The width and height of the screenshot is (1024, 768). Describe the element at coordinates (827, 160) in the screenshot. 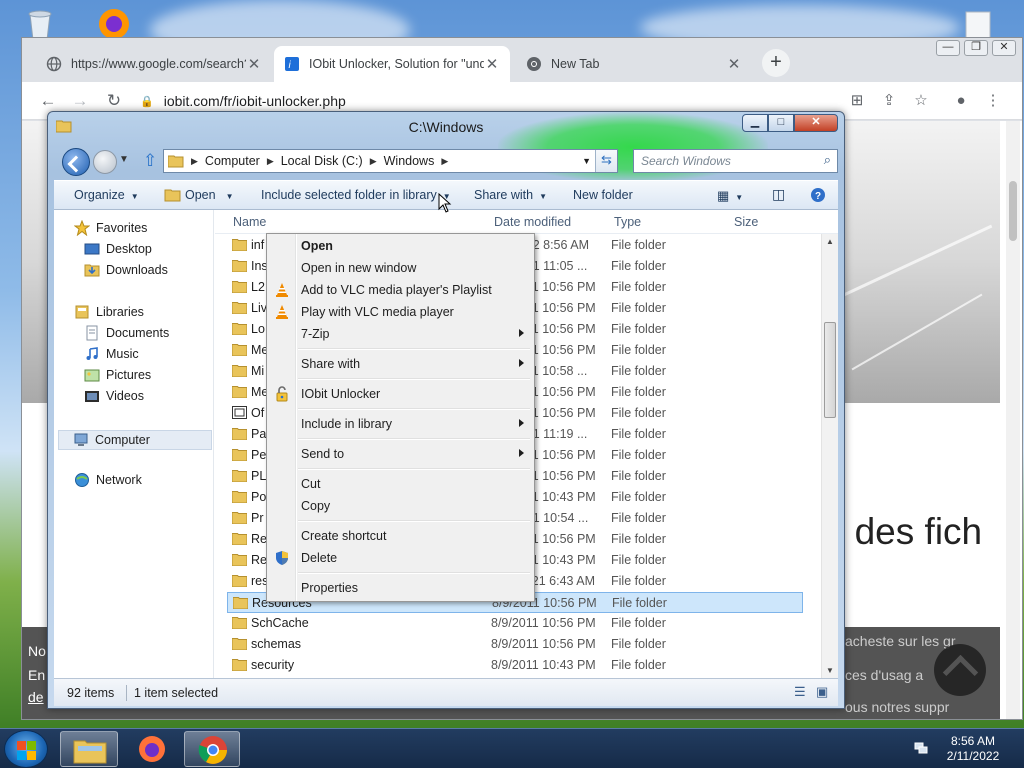

I see `search-icon: ⌕` at that location.